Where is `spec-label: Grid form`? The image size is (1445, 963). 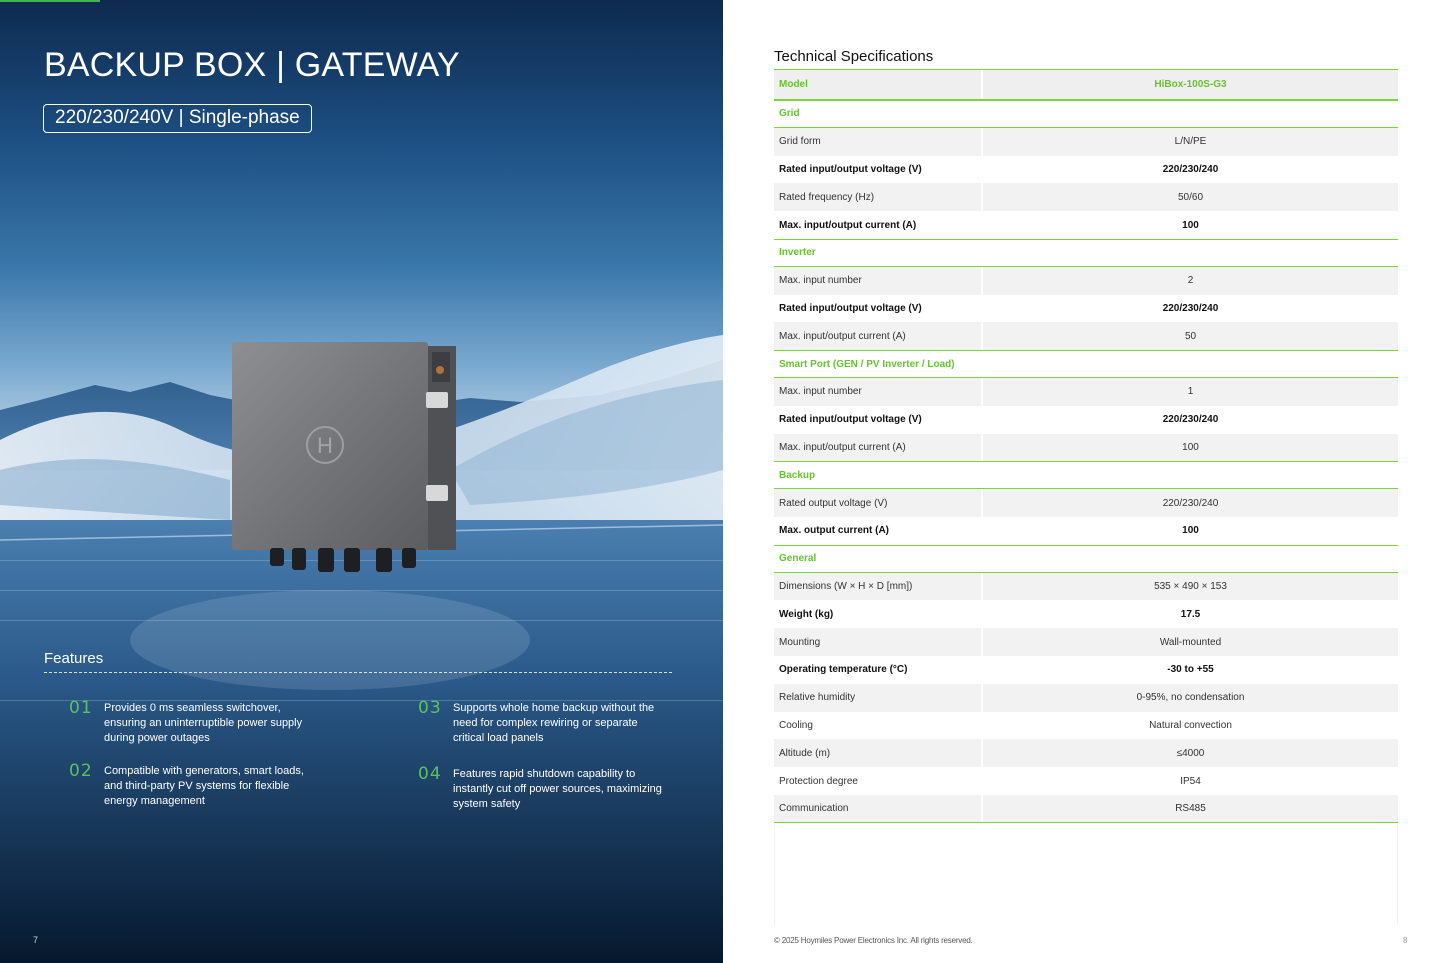 spec-label: Grid form is located at coordinates (878, 141).